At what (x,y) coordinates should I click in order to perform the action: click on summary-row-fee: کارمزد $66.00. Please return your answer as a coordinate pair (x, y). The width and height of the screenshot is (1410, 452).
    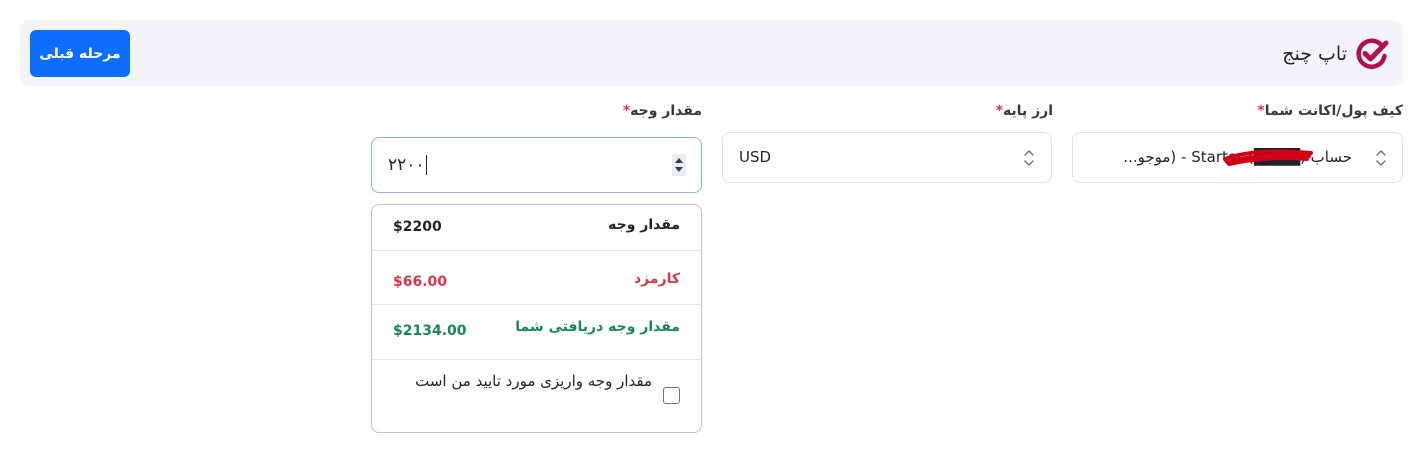
    Looking at the image, I should click on (536, 277).